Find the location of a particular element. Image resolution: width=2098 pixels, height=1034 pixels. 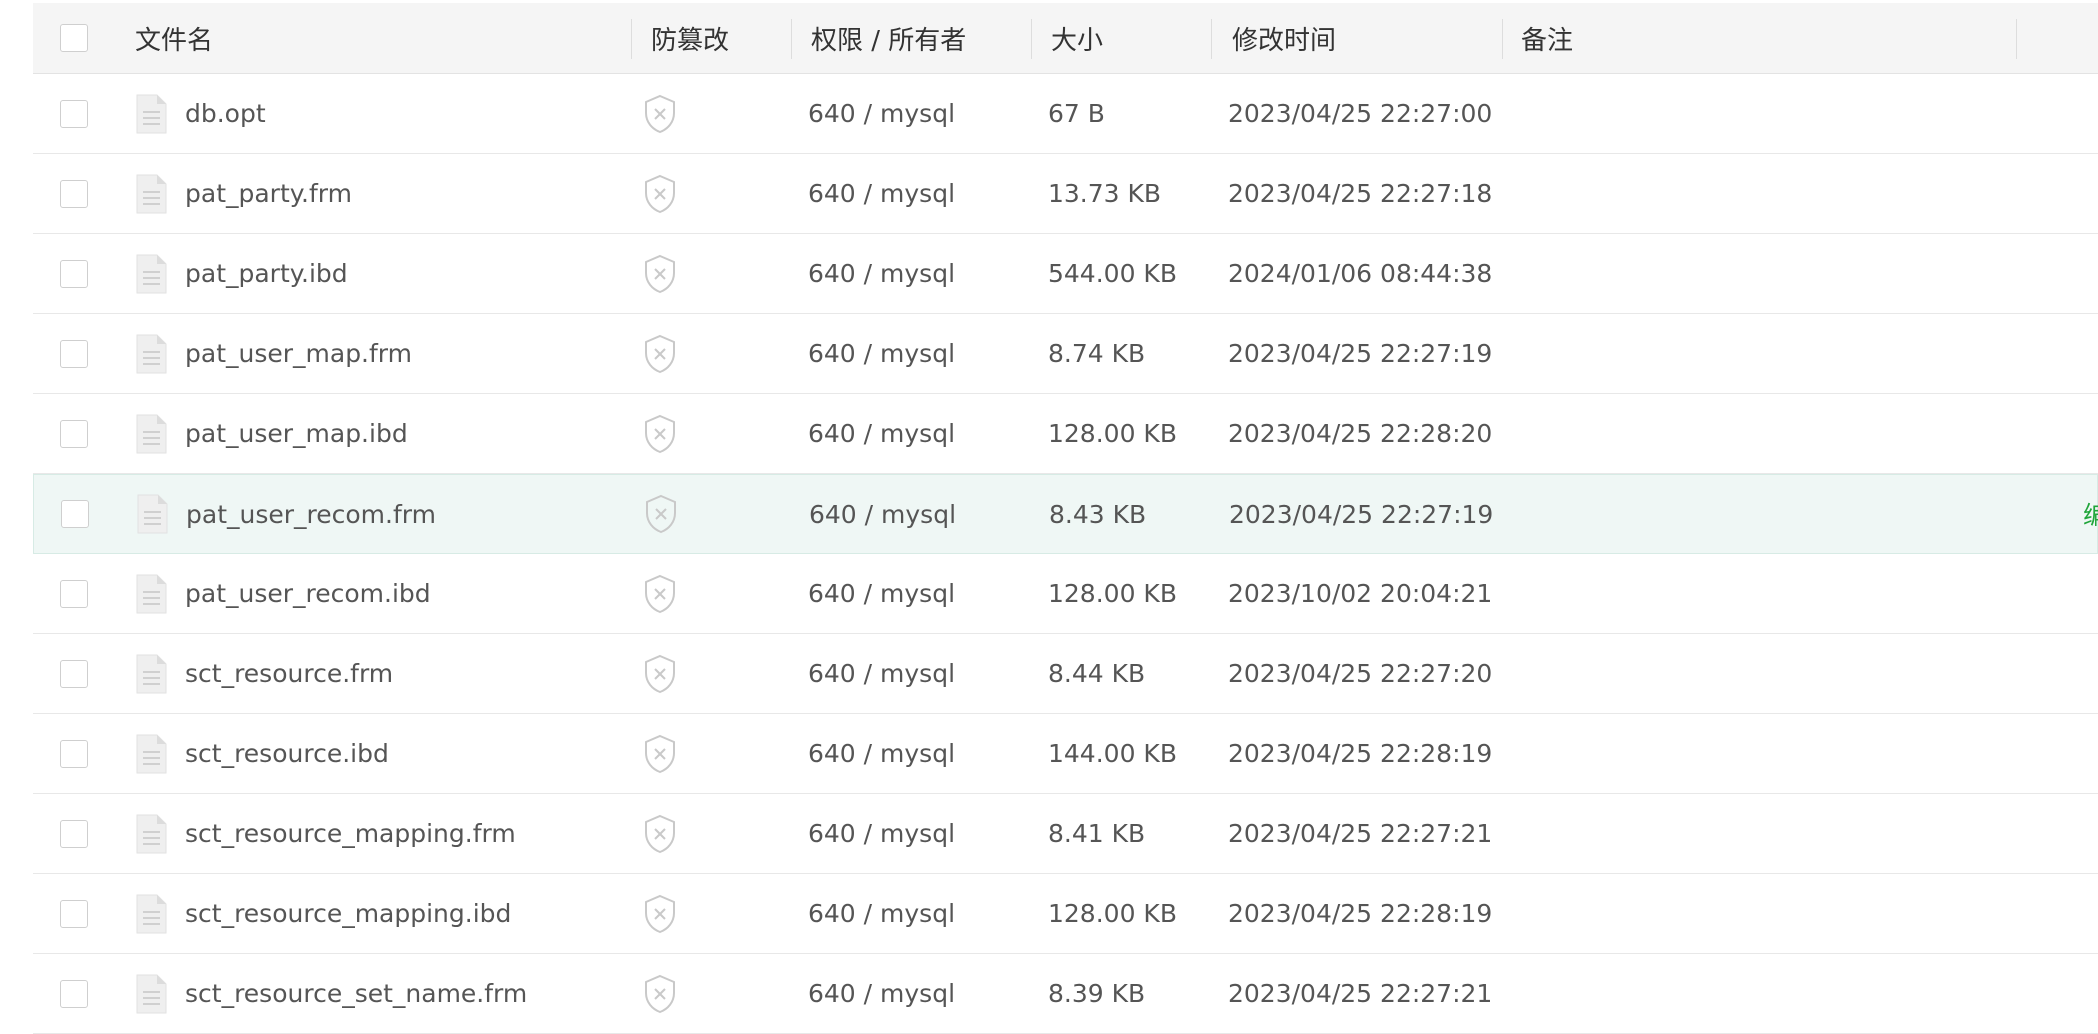

select-all-checkbox is located at coordinates (74, 38).